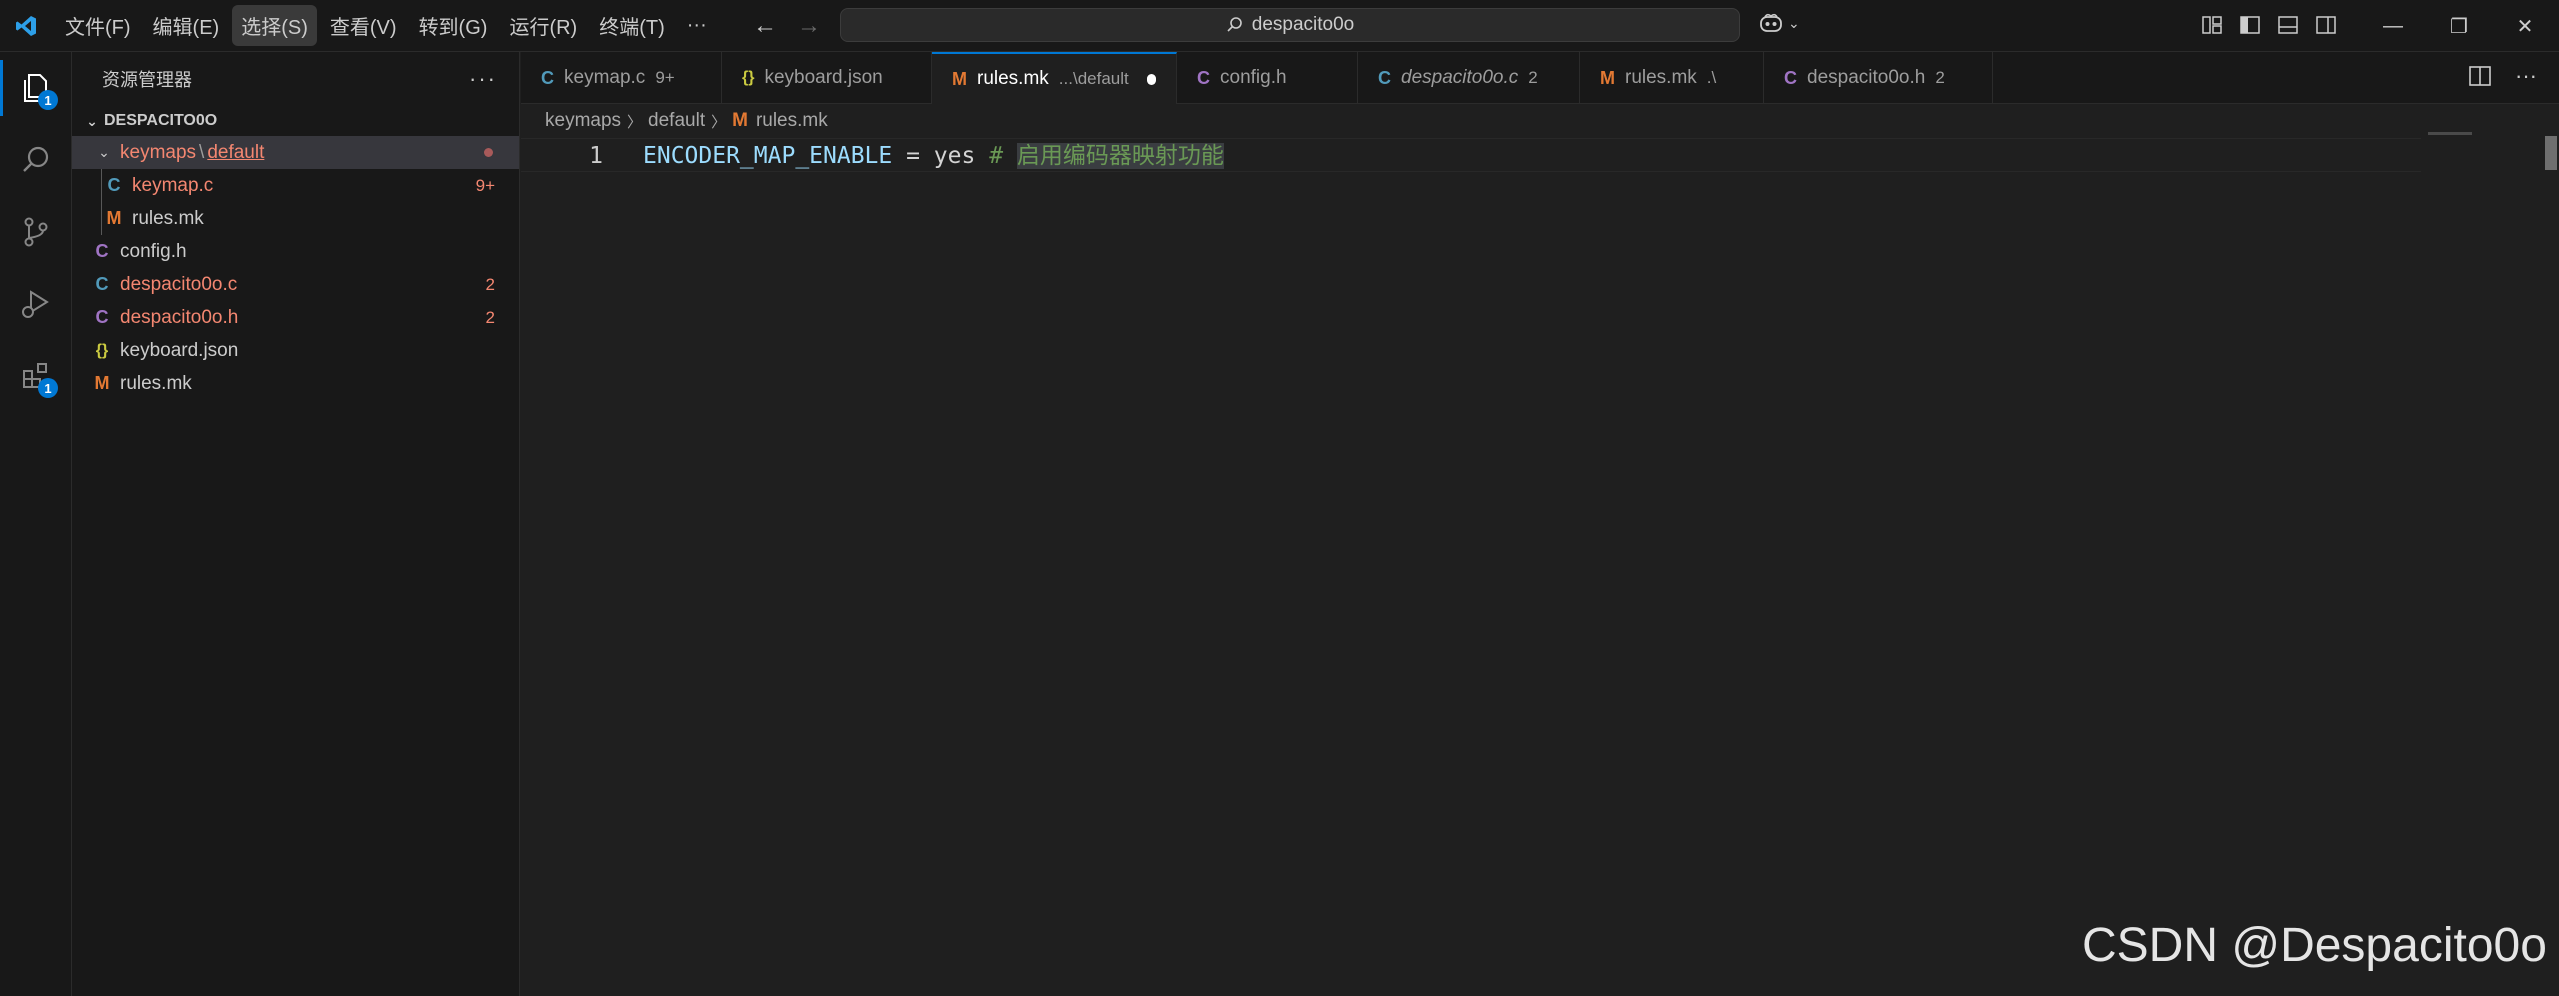 This screenshot has width=2559, height=996. What do you see at coordinates (954, 156) in the screenshot?
I see `code-value: yes` at bounding box center [954, 156].